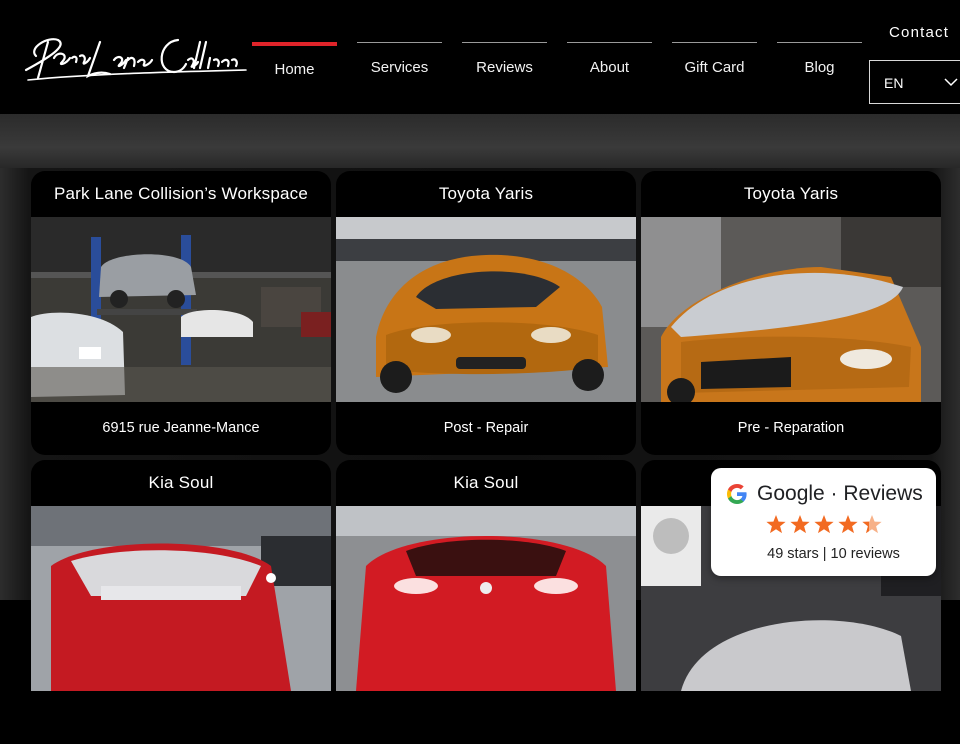 This screenshot has width=960, height=744. I want to click on nav-item-reviews: Reviews, so click(504, 66).